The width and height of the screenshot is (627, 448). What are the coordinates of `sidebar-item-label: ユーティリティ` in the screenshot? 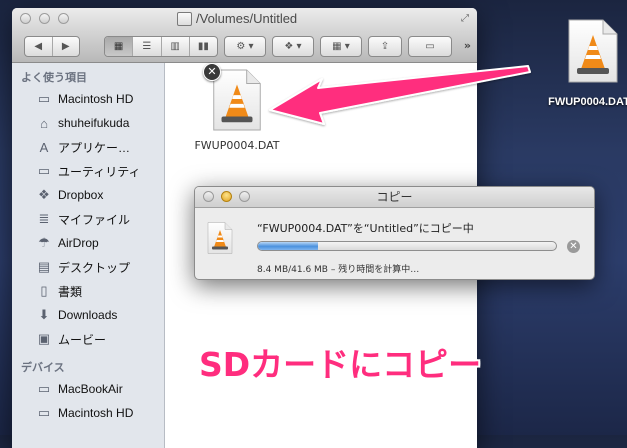 It's located at (99, 171).